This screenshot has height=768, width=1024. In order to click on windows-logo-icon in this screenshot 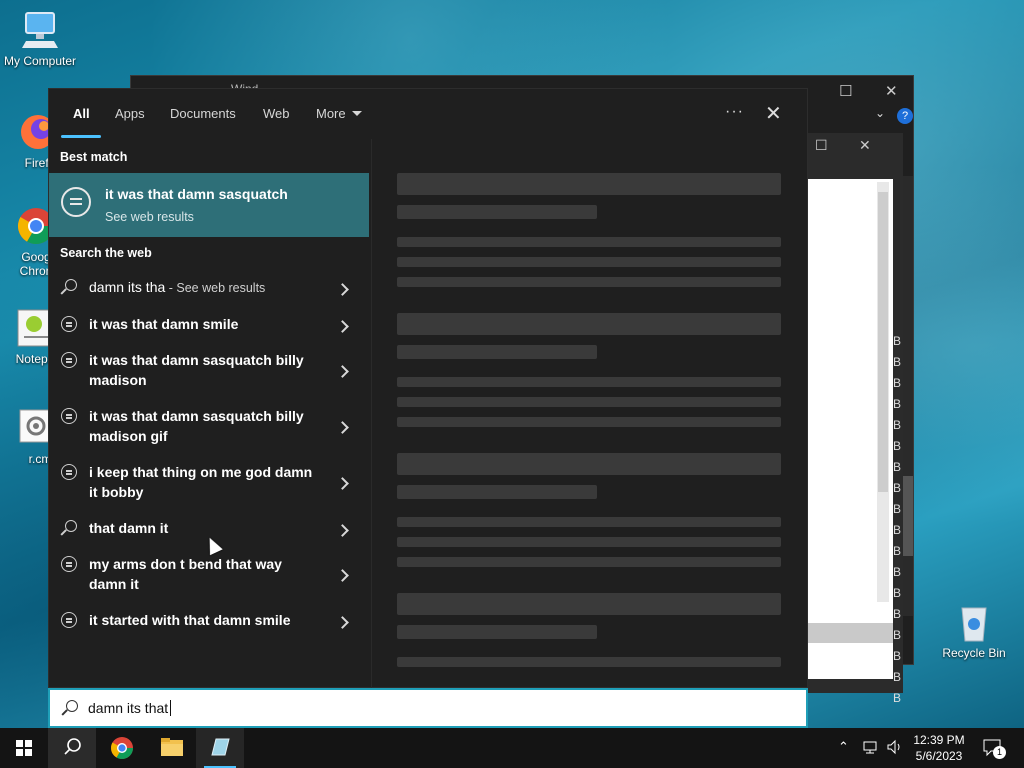, I will do `click(24, 748)`.